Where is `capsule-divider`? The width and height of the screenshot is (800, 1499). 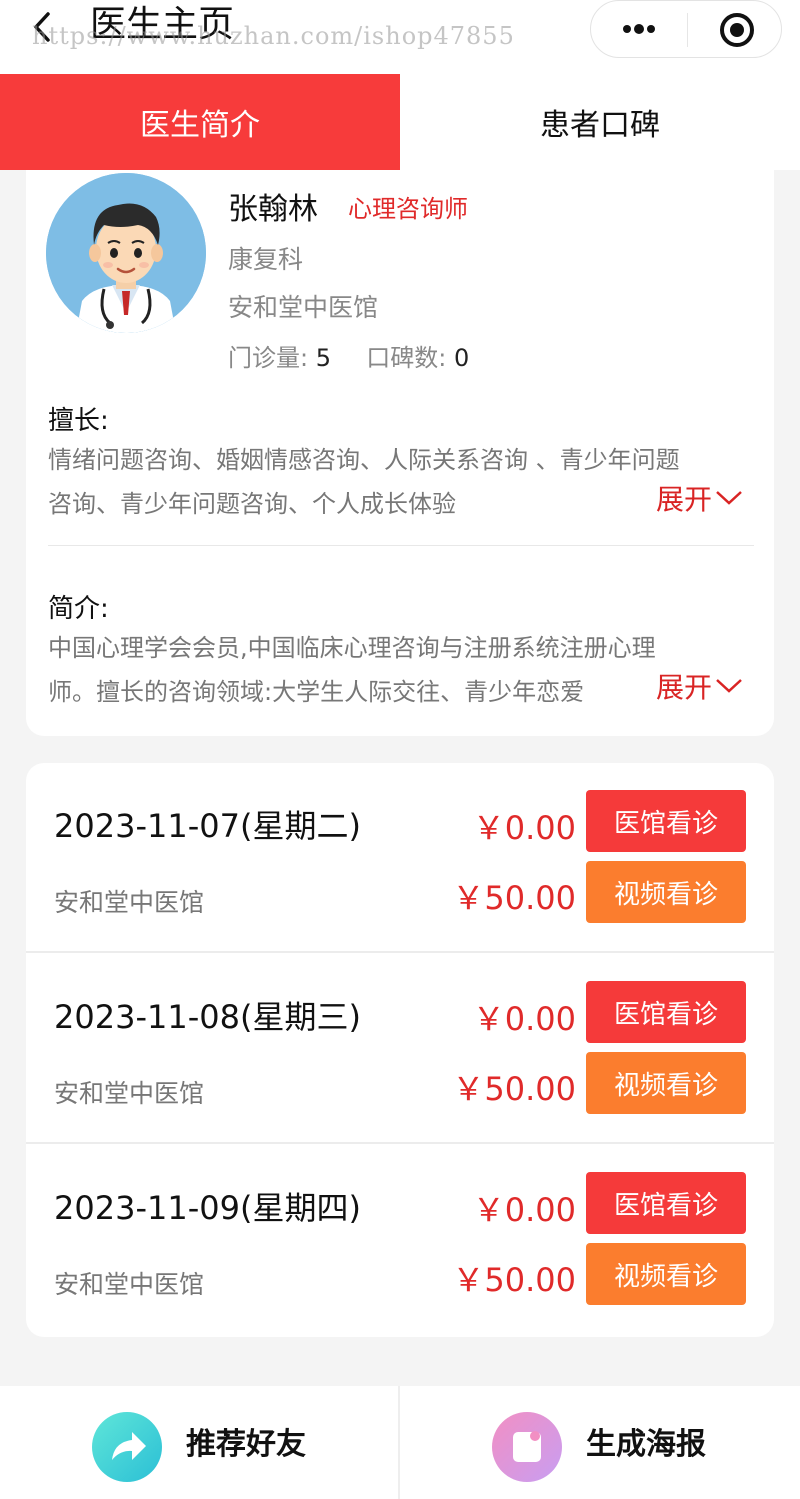 capsule-divider is located at coordinates (687, 30).